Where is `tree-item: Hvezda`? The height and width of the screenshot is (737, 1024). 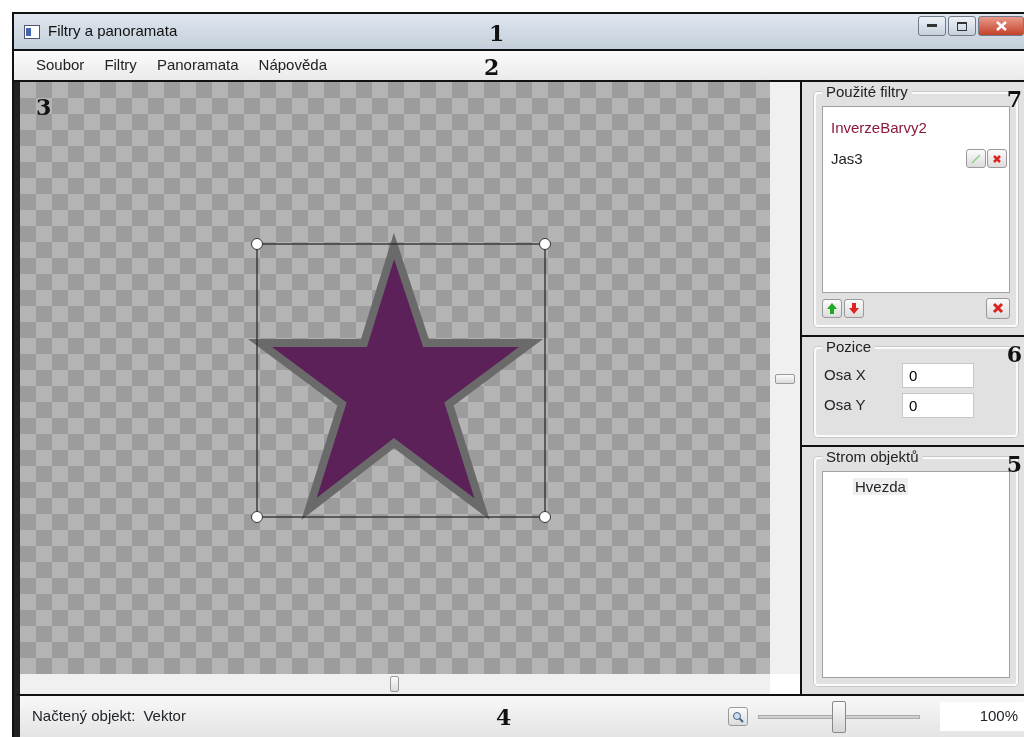 tree-item: Hvezda is located at coordinates (880, 486).